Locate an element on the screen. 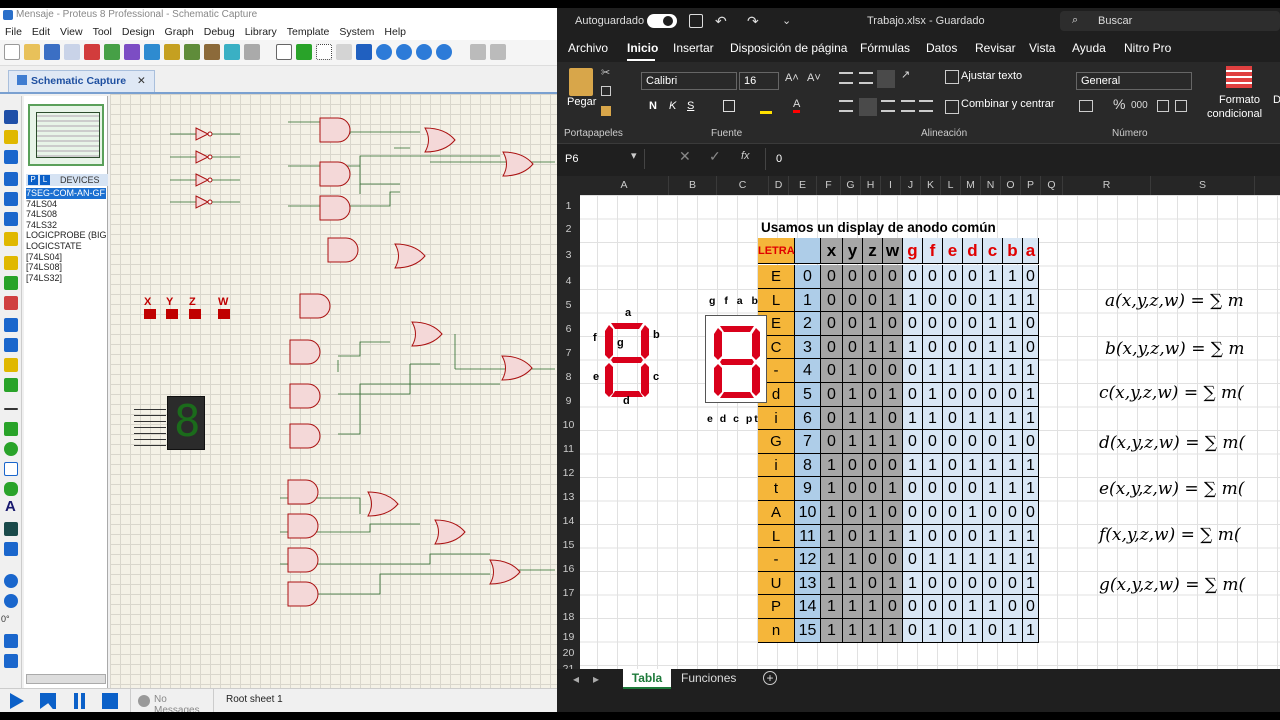 This screenshot has height=720, width=1280. row-header: 20 is located at coordinates (568, 653).